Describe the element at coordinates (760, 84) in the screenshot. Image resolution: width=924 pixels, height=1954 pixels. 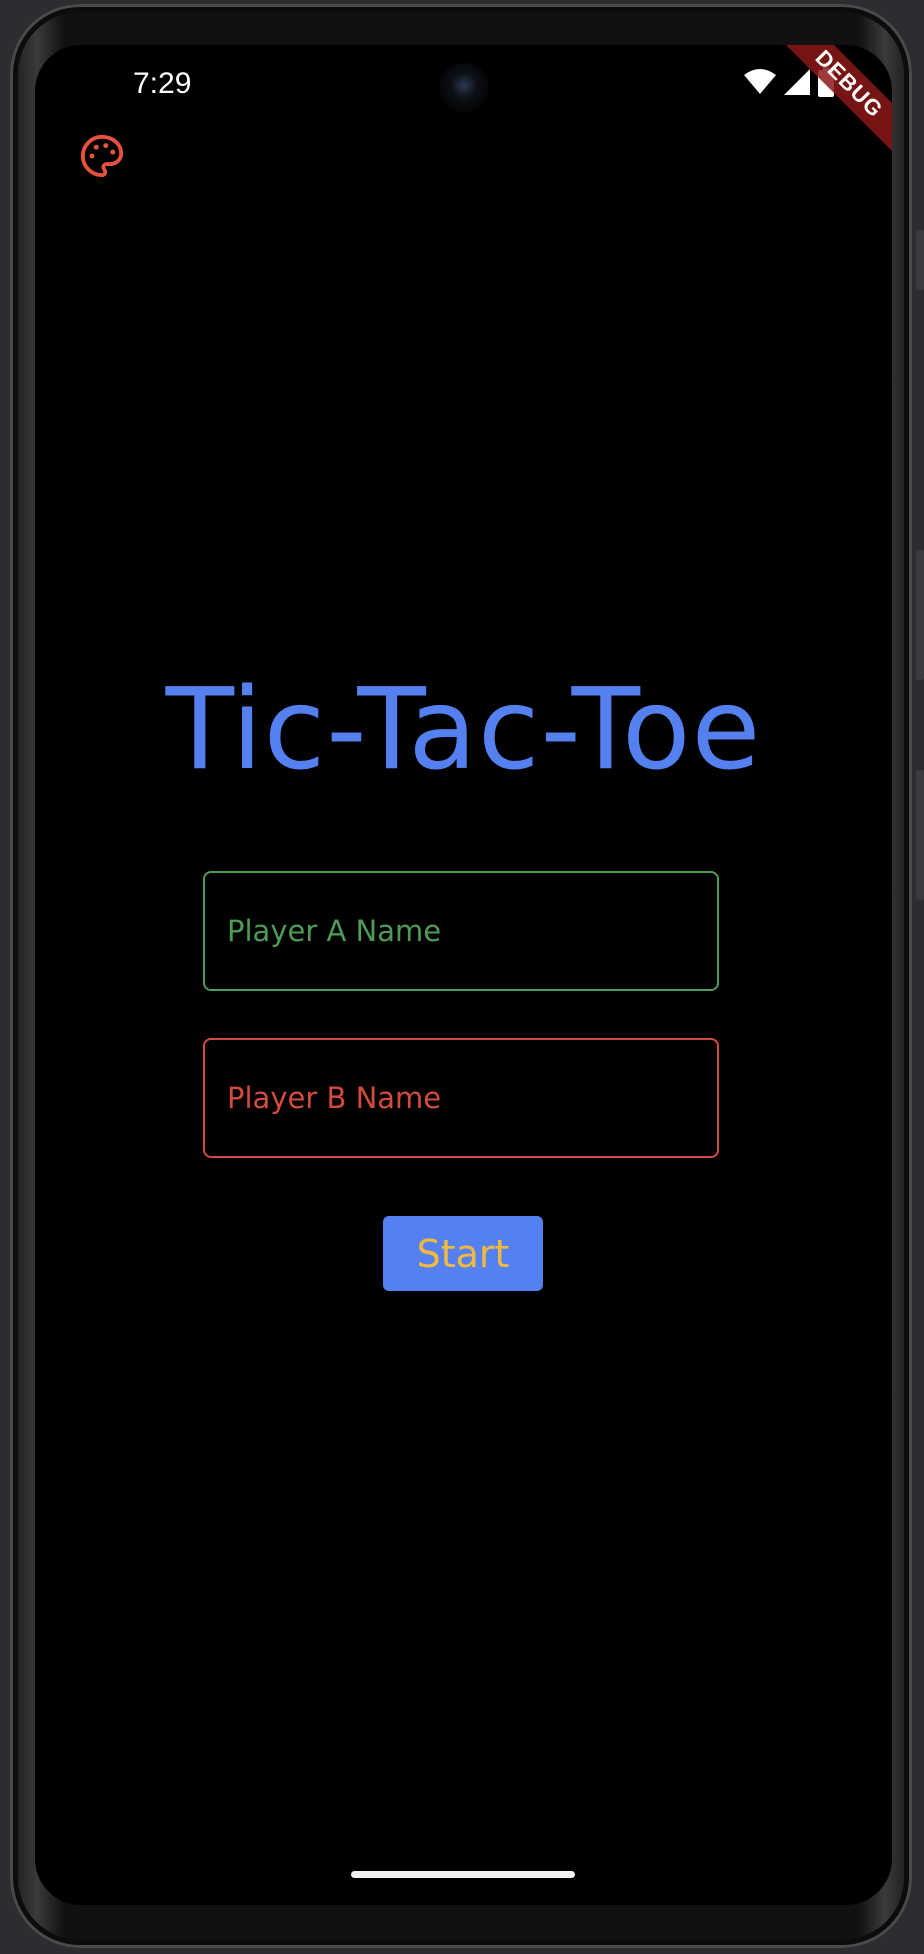
I see `wifi-icon` at that location.